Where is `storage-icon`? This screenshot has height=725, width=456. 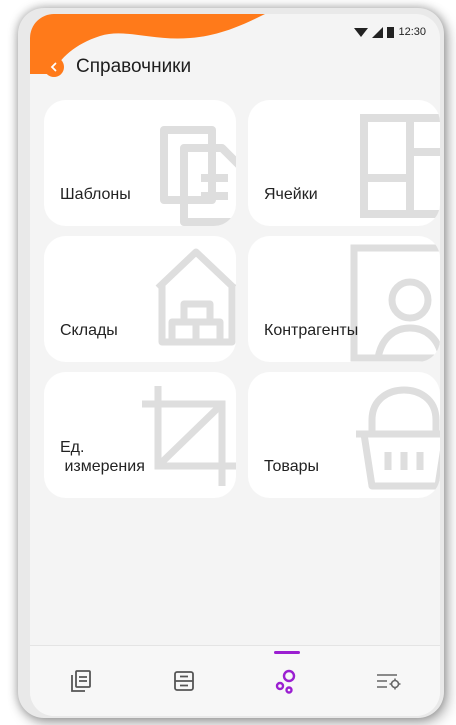
storage-icon is located at coordinates (183, 681).